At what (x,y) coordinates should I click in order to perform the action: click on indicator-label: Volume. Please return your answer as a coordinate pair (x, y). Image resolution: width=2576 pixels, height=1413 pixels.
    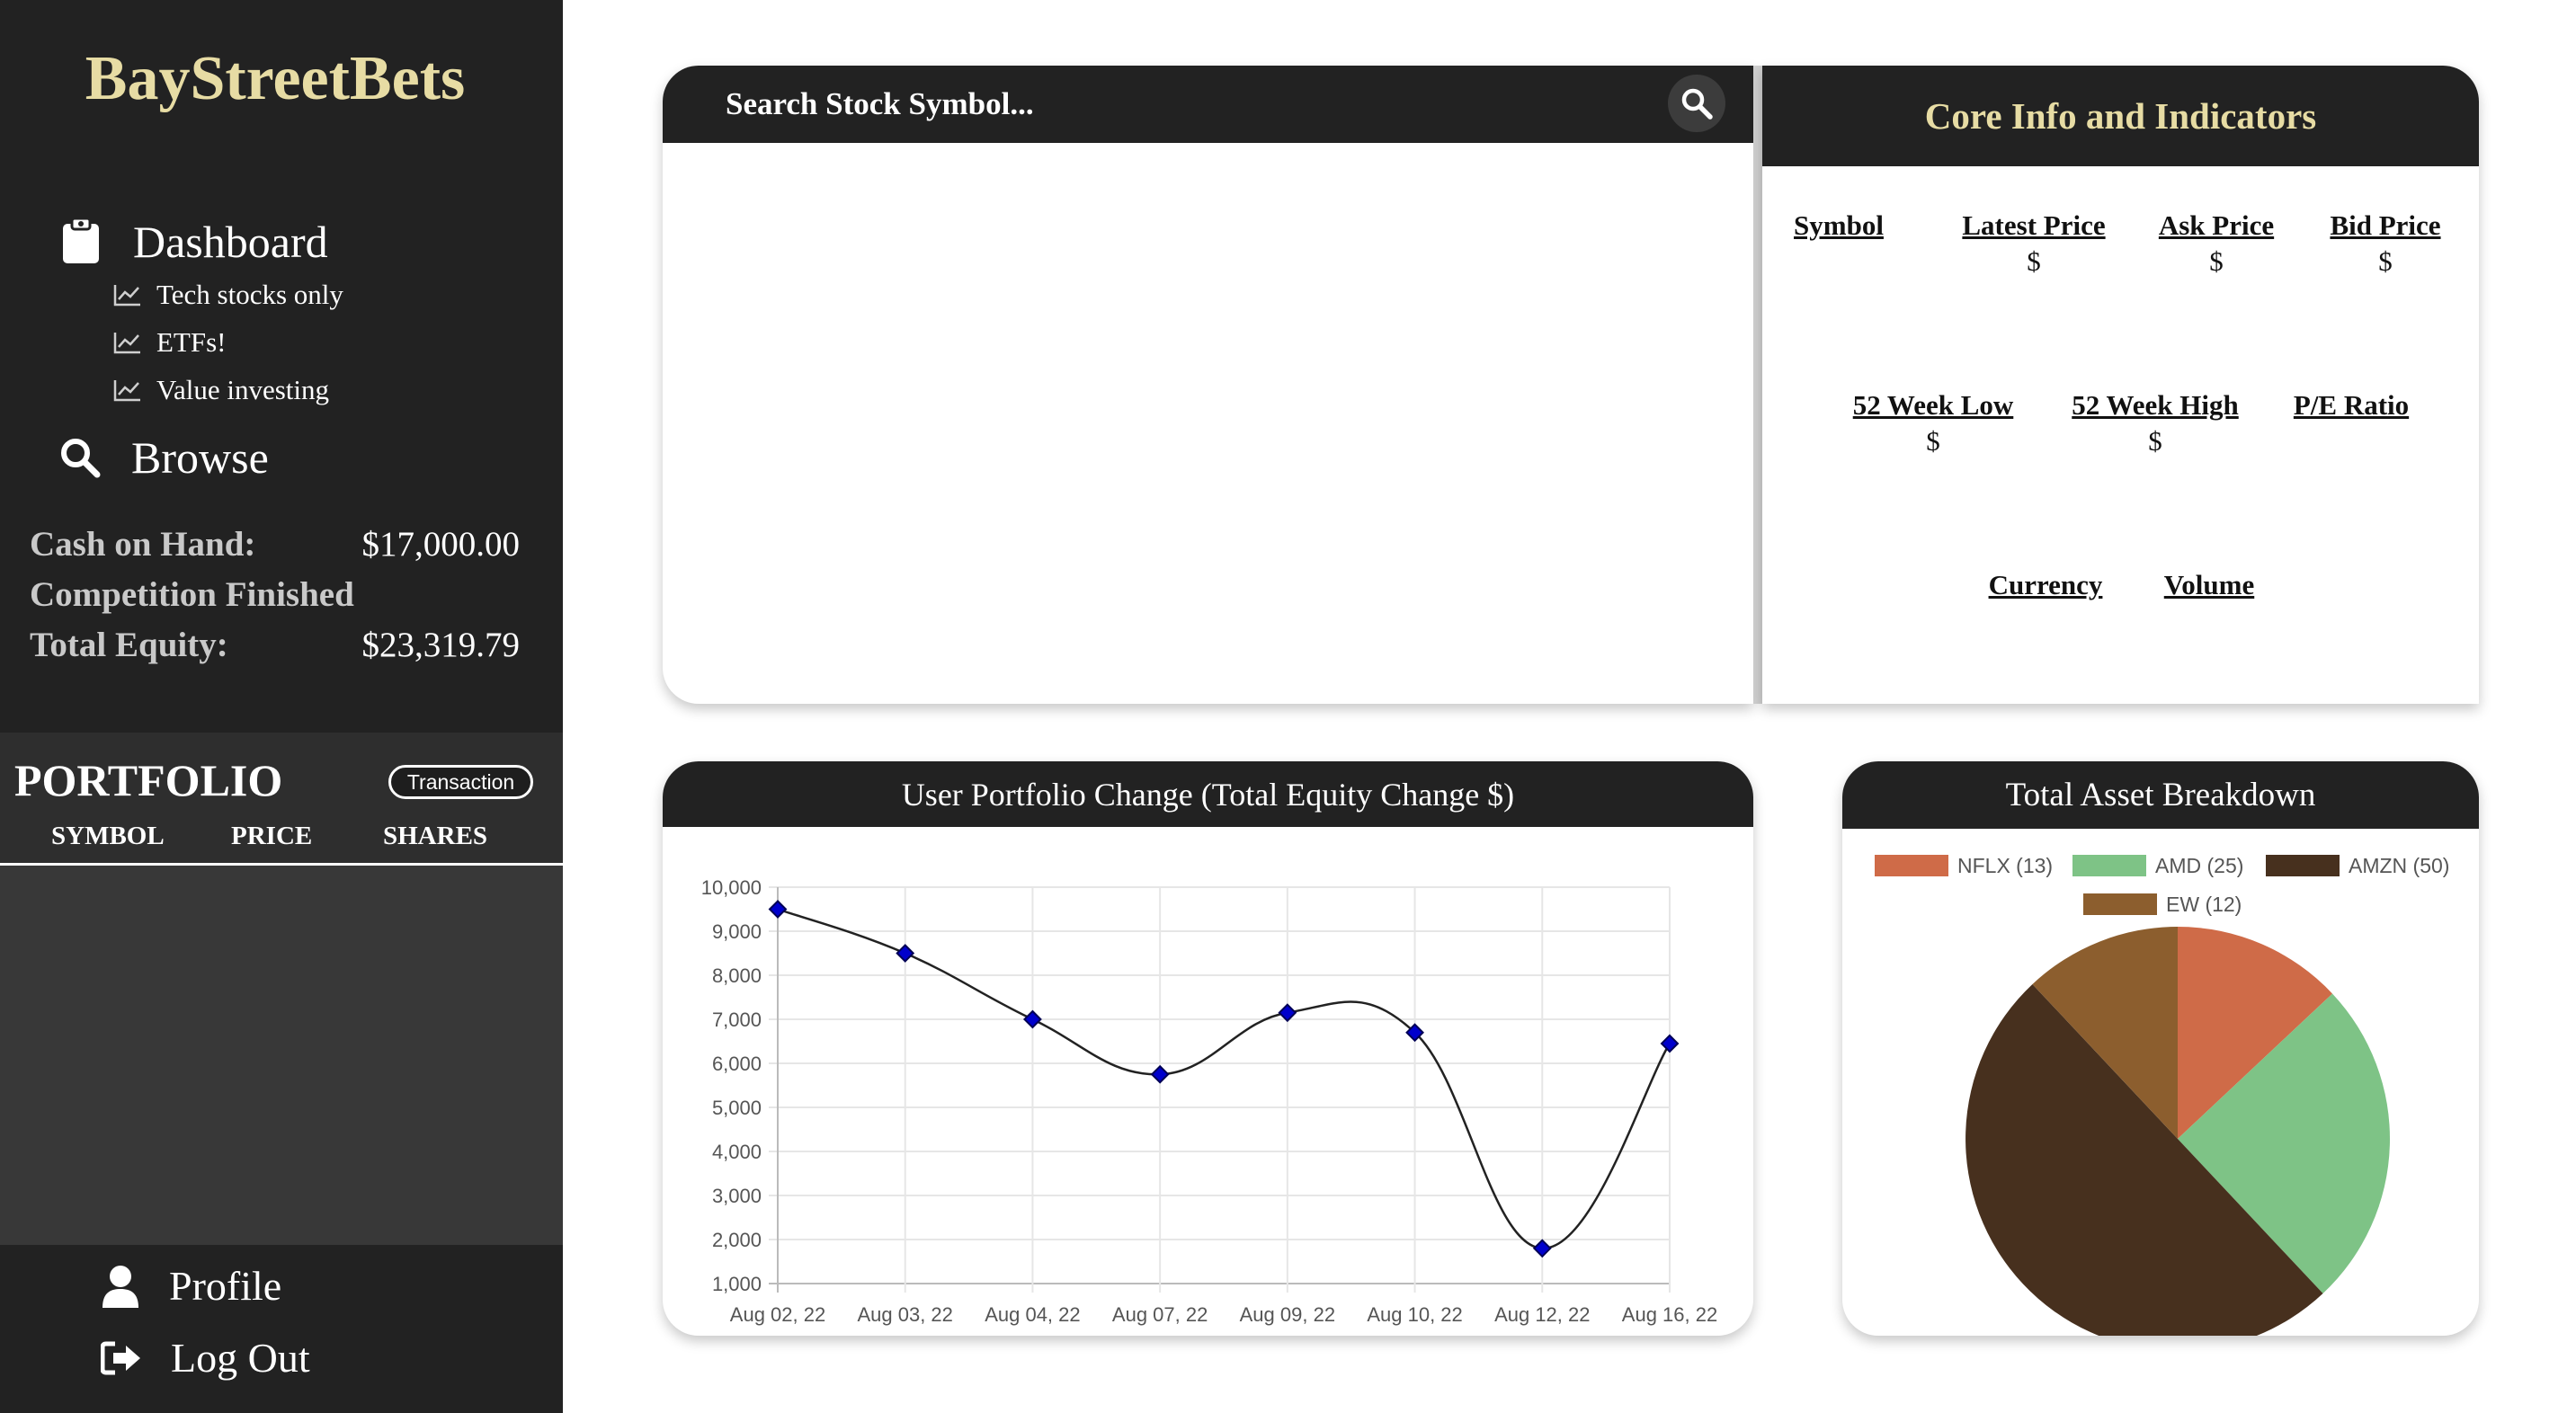
    Looking at the image, I should click on (2209, 585).